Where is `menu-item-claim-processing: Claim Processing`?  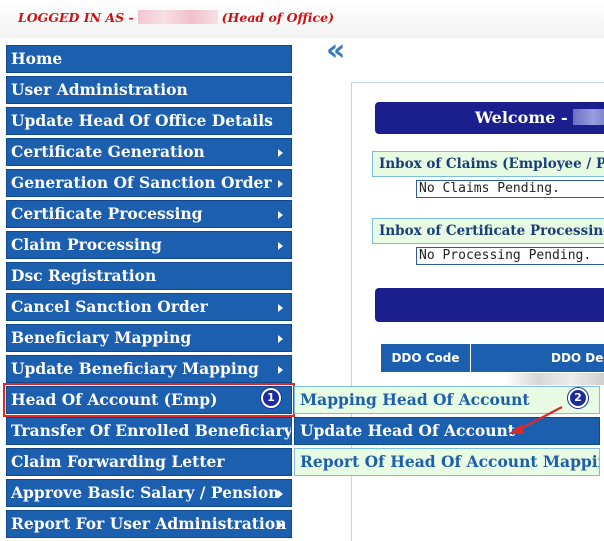
menu-item-claim-processing: Claim Processing is located at coordinates (149, 245).